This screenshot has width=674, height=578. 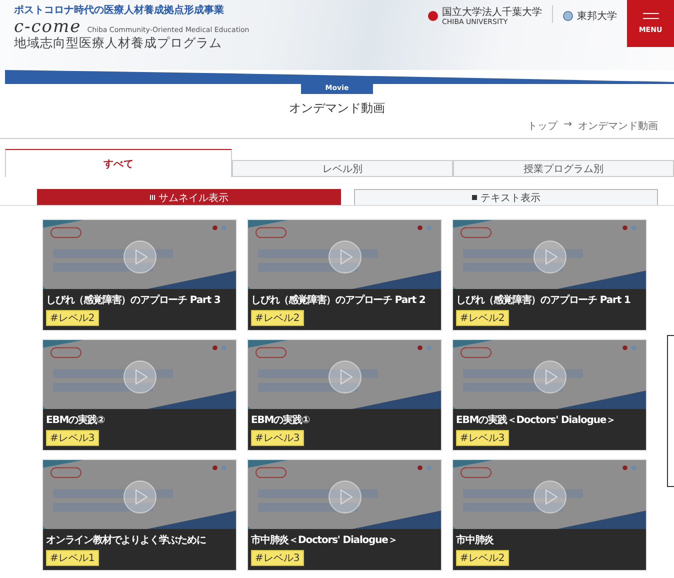 What do you see at coordinates (549, 275) in the screenshot?
I see `video-card: しびれ（感覚障害）のアプローチ Part 1 #レベル2` at bounding box center [549, 275].